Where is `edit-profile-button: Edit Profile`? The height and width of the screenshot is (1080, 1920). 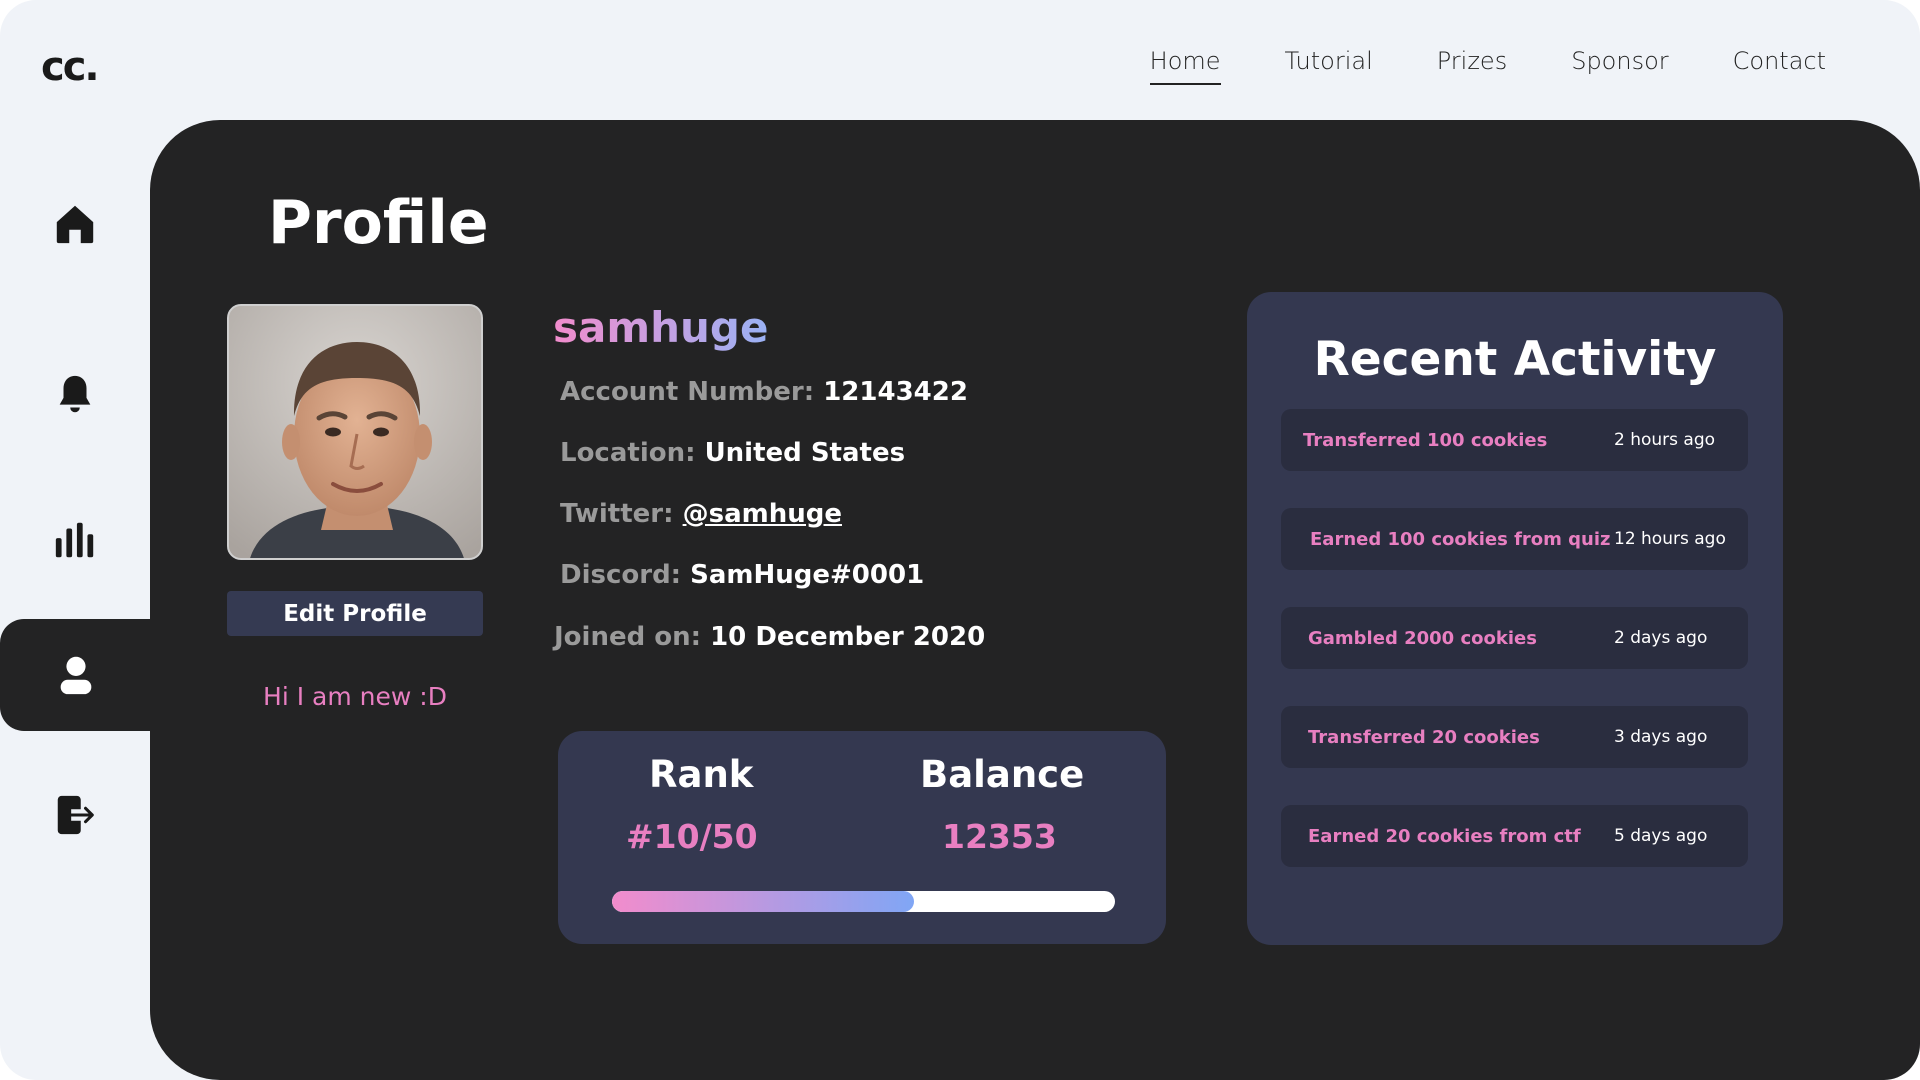
edit-profile-button: Edit Profile is located at coordinates (355, 613).